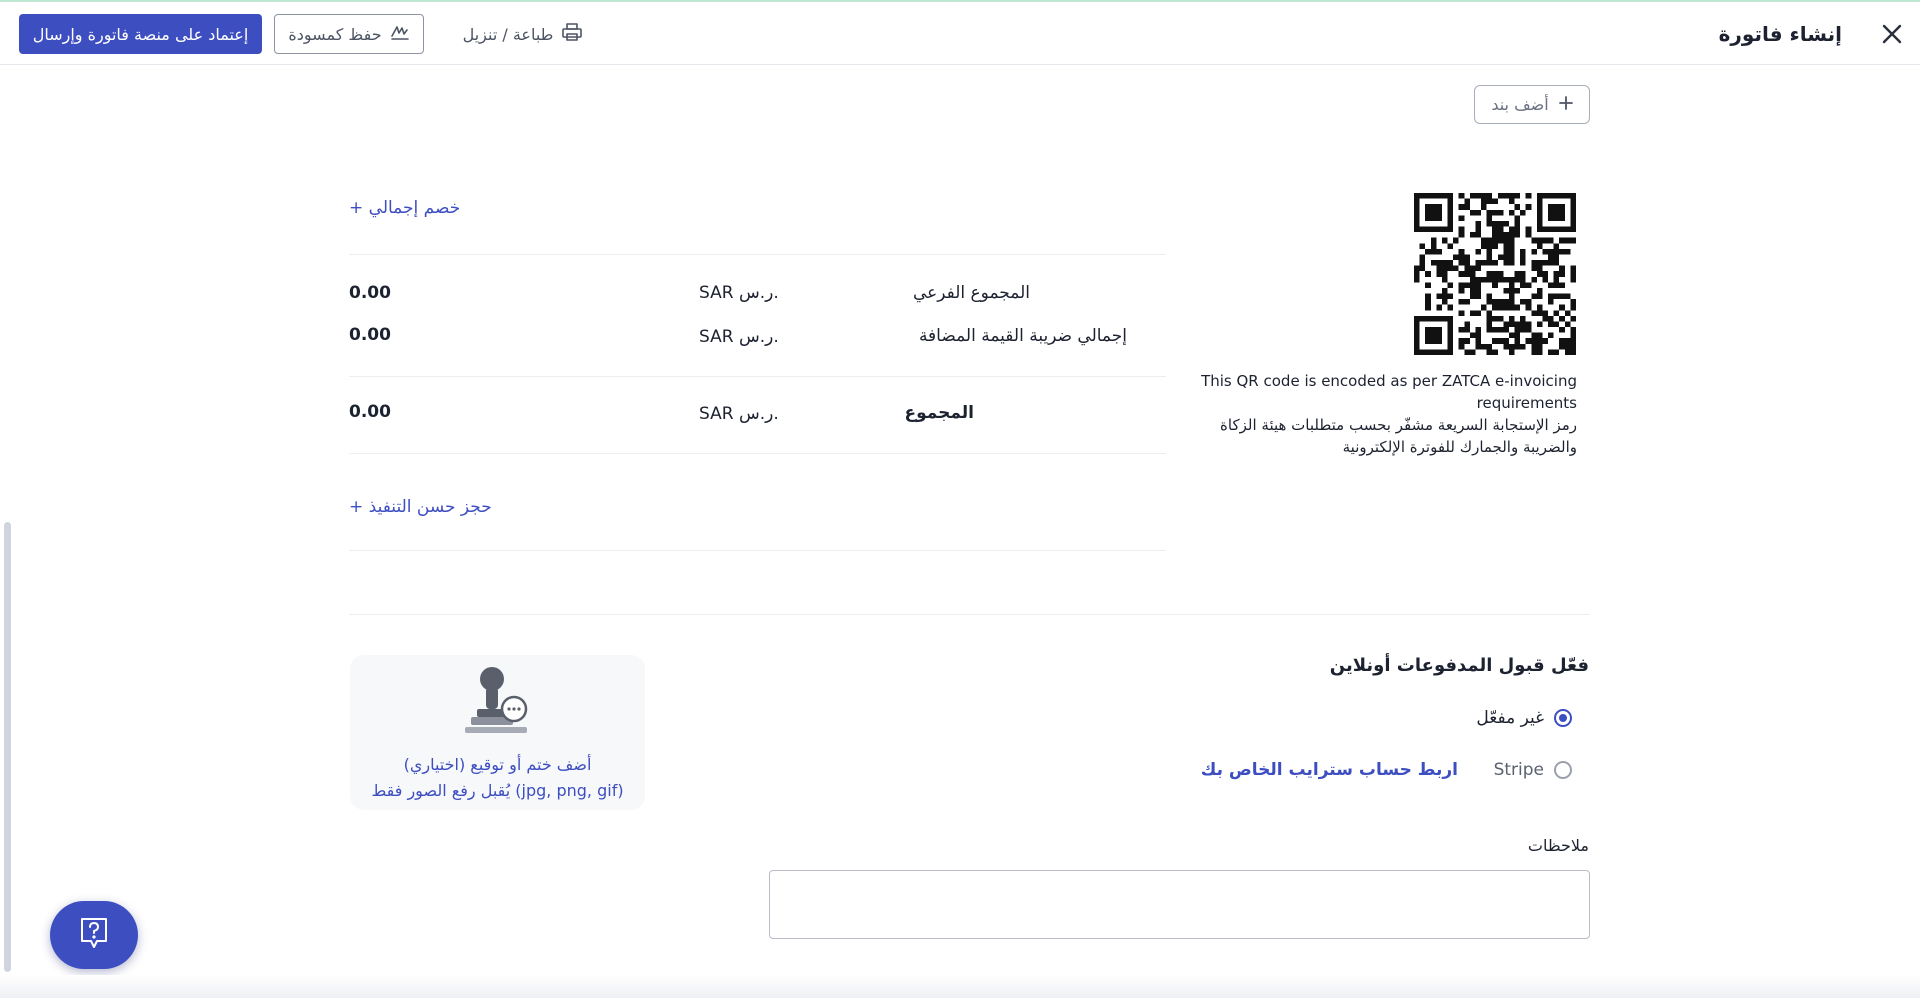 Image resolution: width=1920 pixels, height=998 pixels. I want to click on grand-total-label: المجموع, so click(939, 413).